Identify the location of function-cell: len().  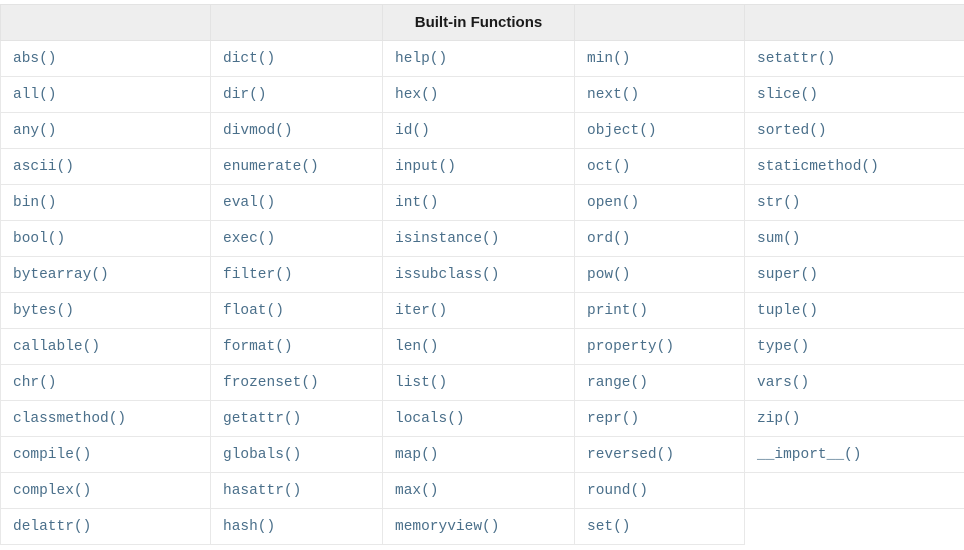
(478, 346).